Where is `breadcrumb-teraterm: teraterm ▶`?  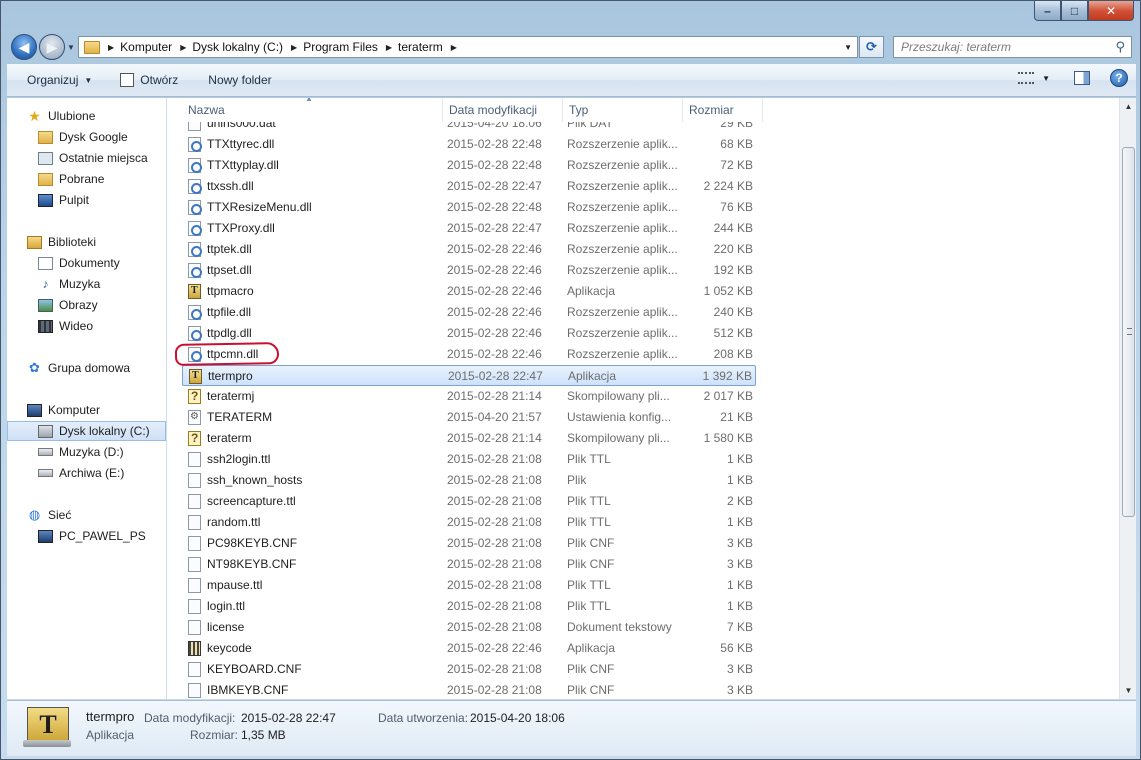 breadcrumb-teraterm: teraterm ▶ is located at coordinates (430, 47).